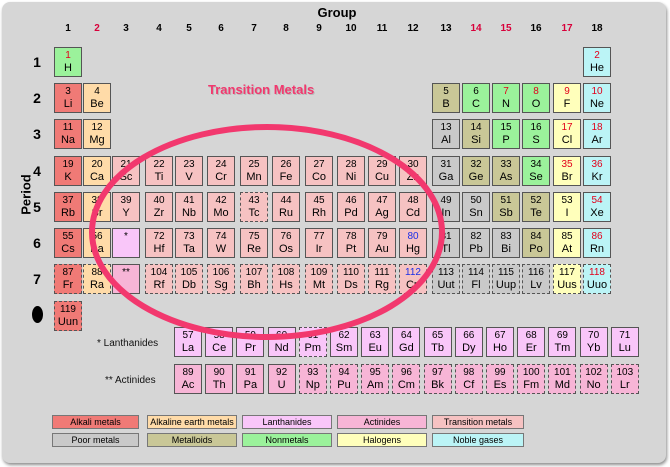 Image resolution: width=670 pixels, height=467 pixels. What do you see at coordinates (192, 422) in the screenshot?
I see `legend-item: Alkaline earth metals` at bounding box center [192, 422].